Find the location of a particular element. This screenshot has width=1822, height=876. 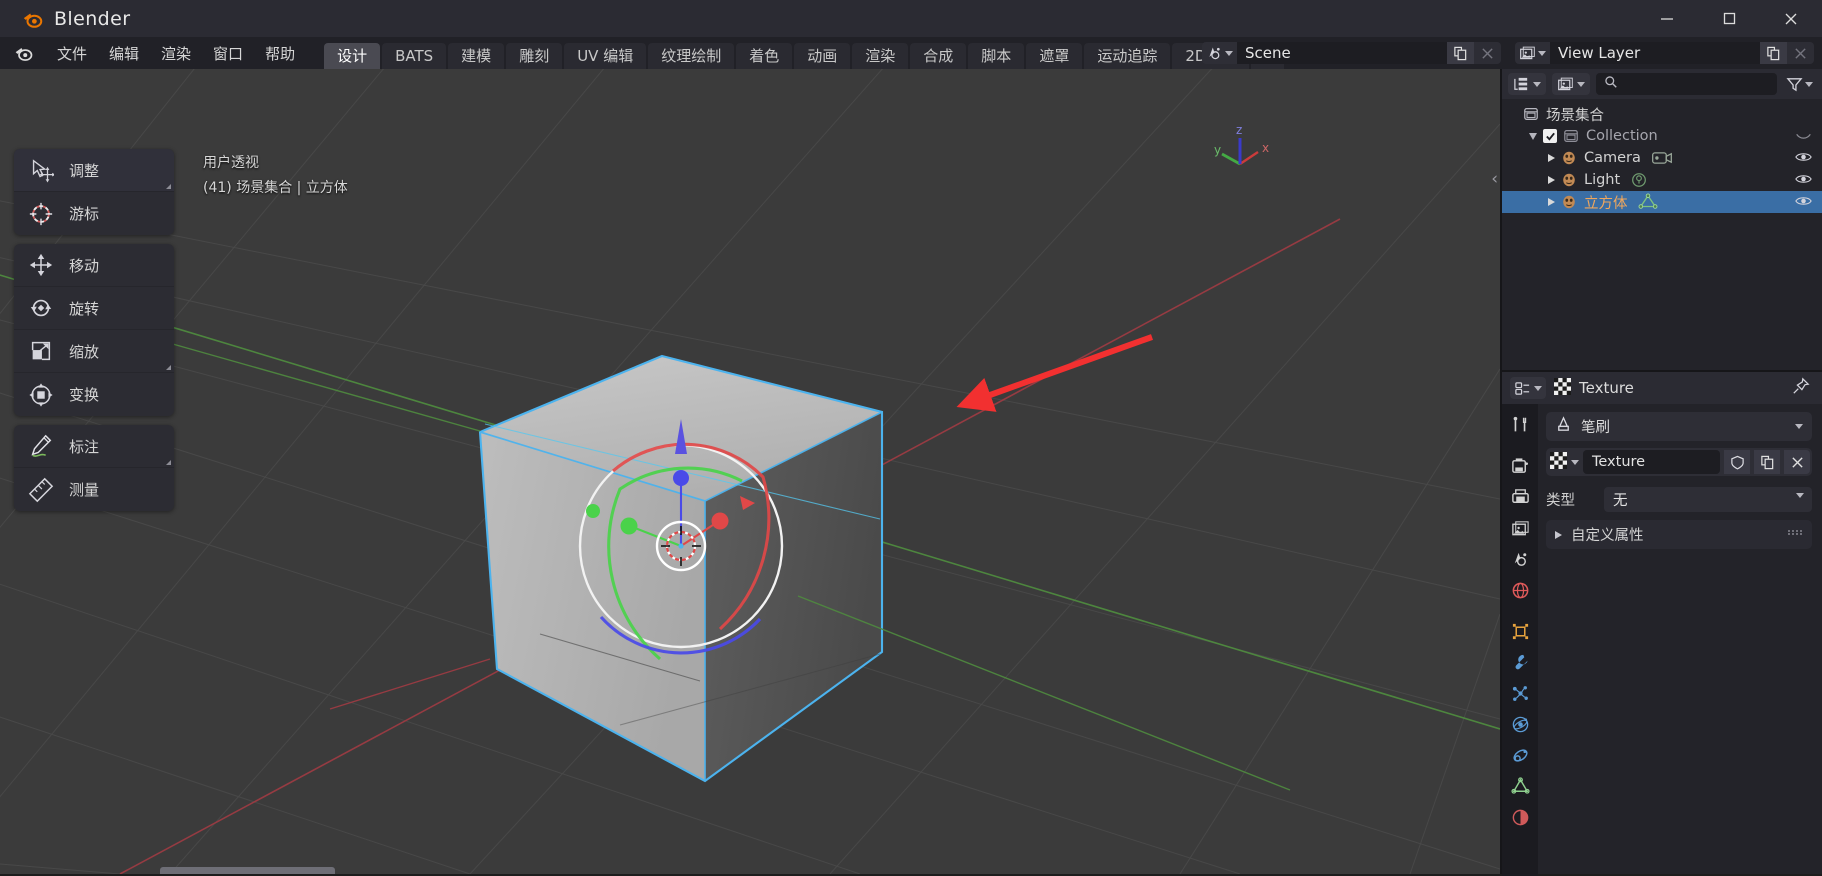

menu-render: 渲染 is located at coordinates (176, 53).